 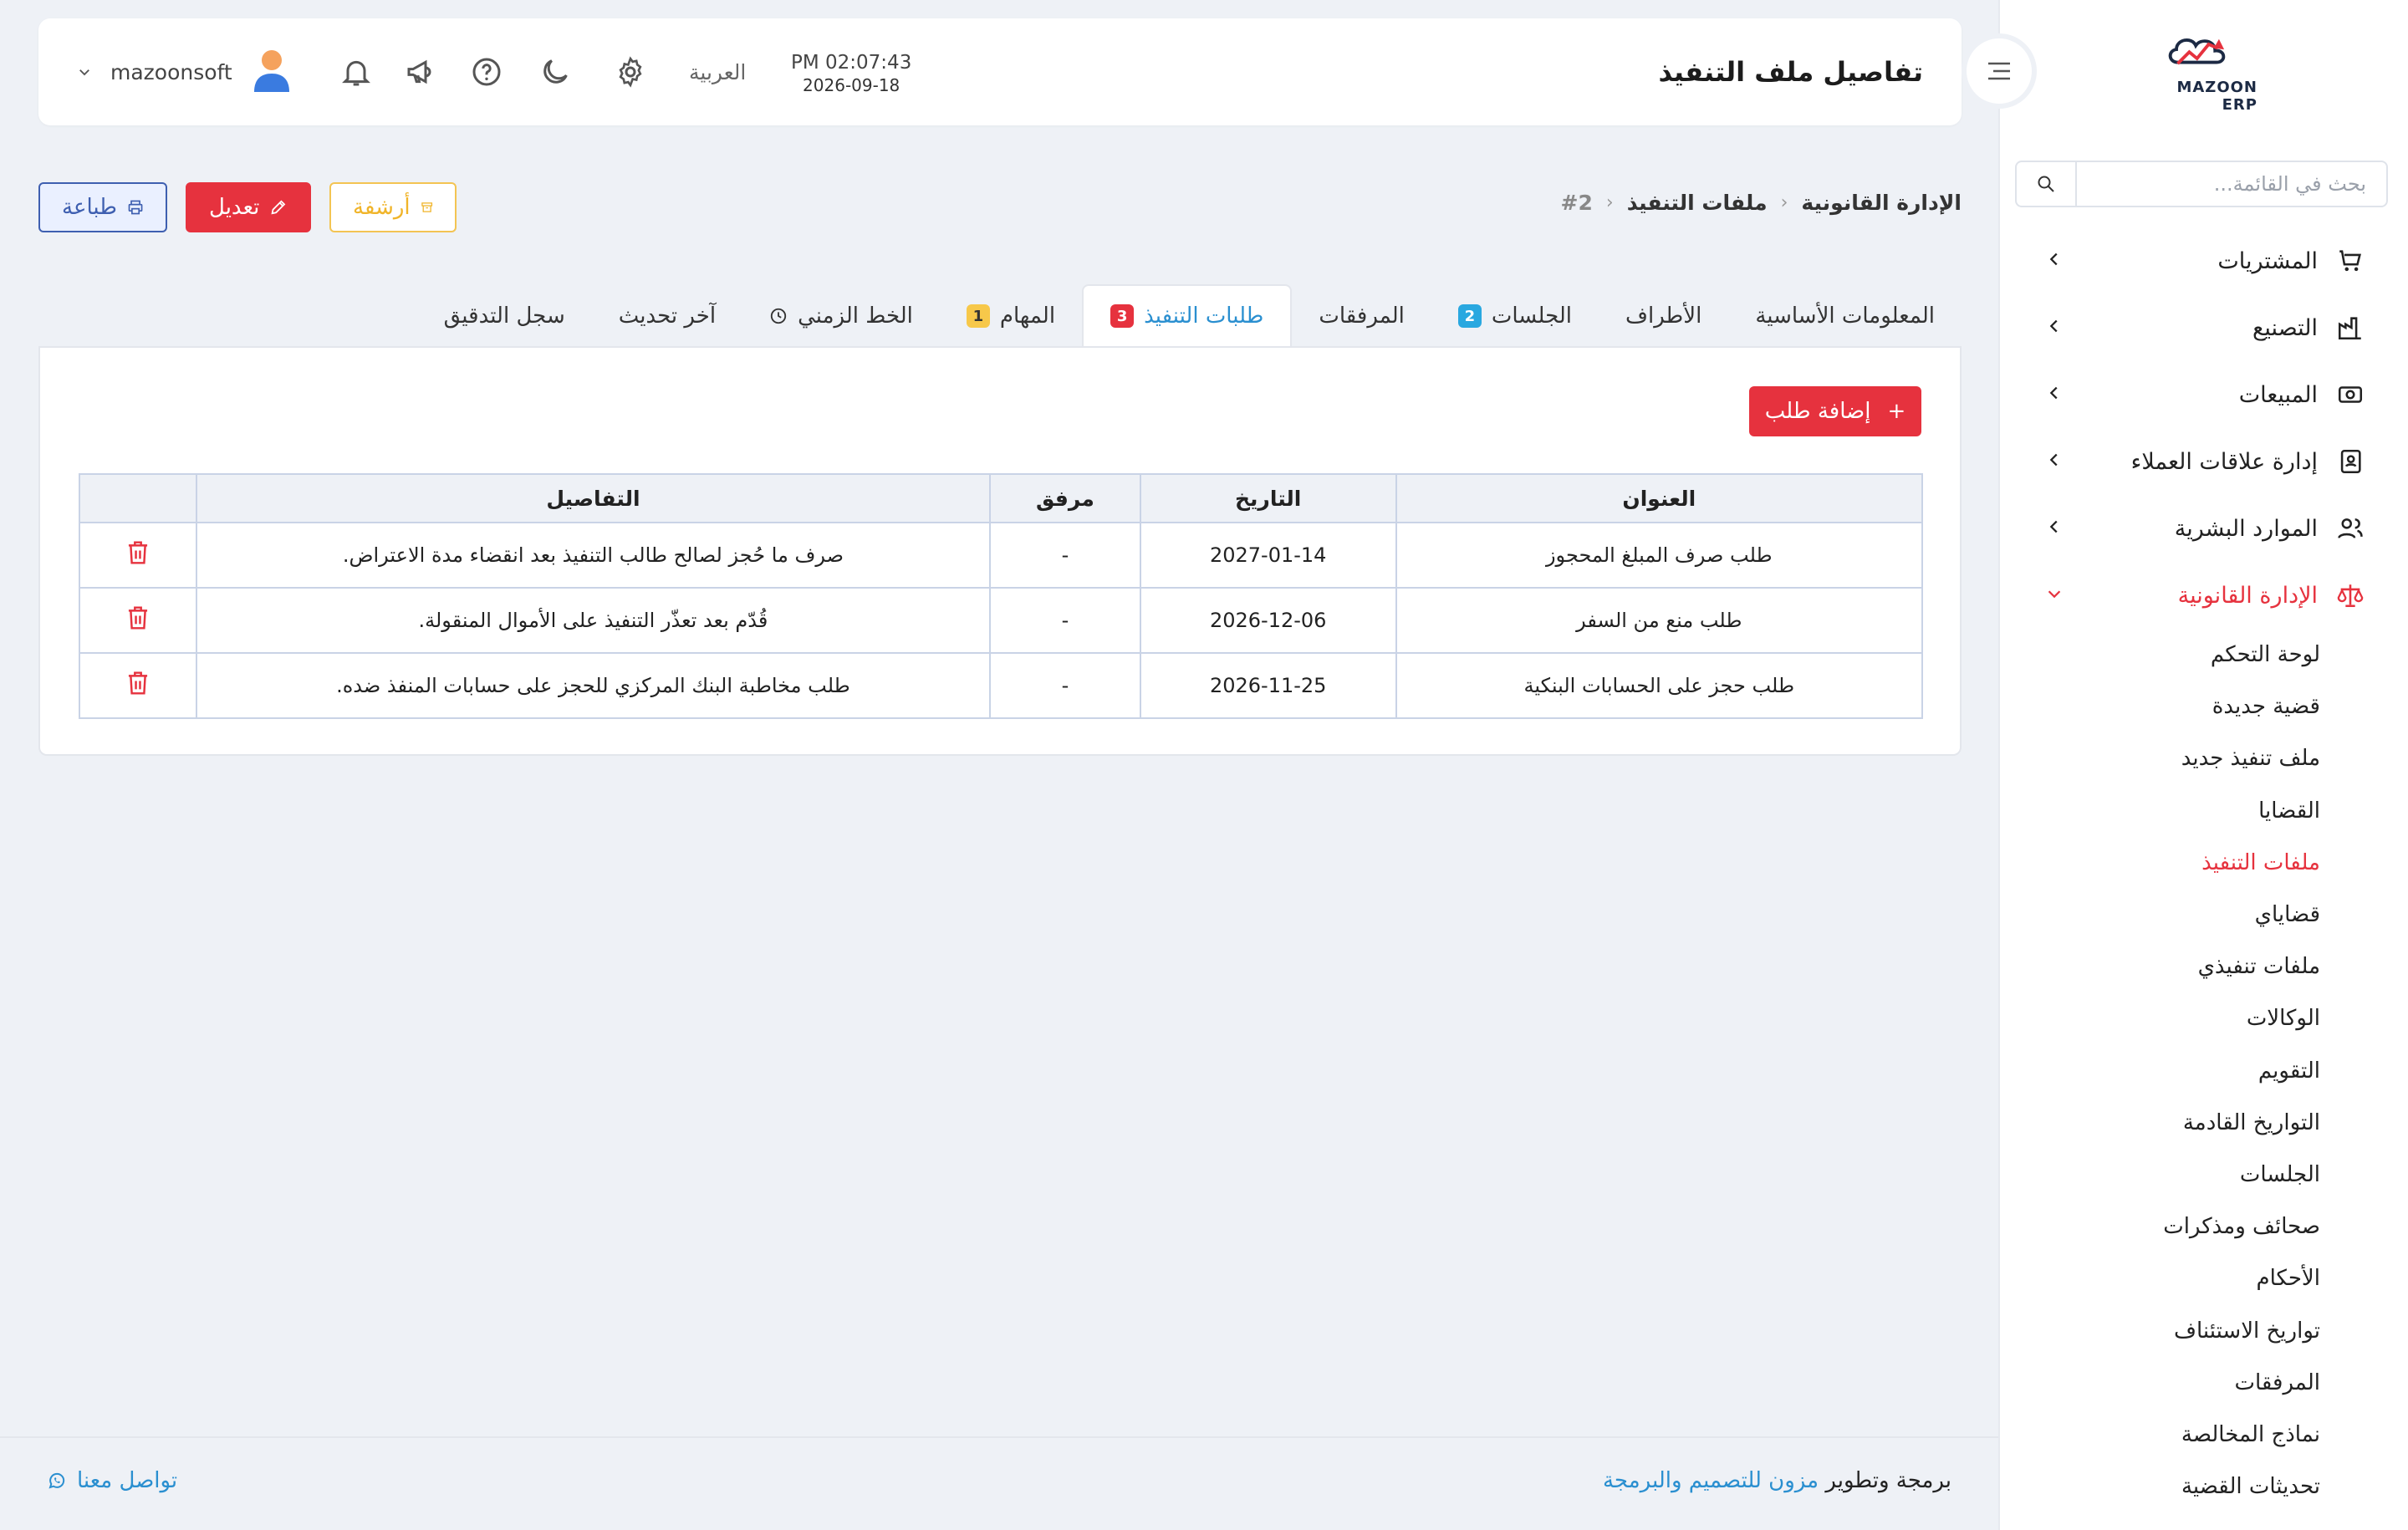 I want to click on breadcrumb-root: الإدارة القانونية, so click(x=1881, y=203).